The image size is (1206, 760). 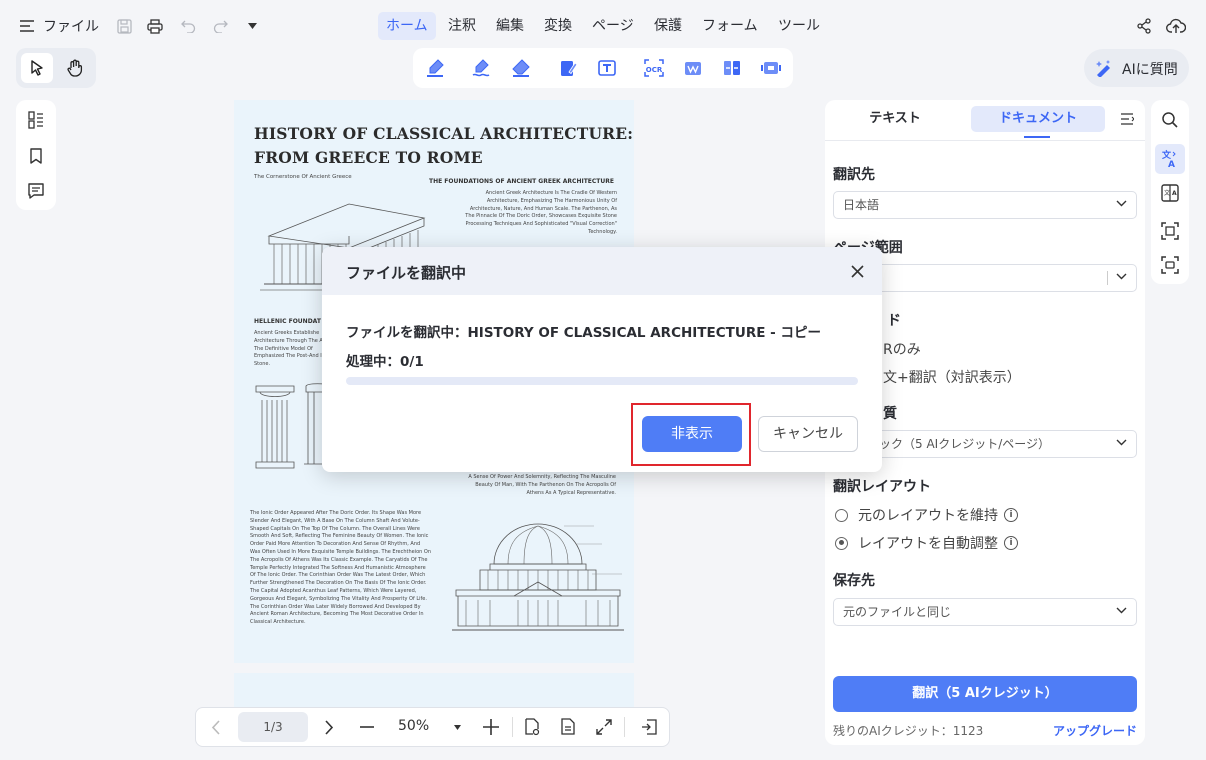 I want to click on quick-access-dropdown-icon, so click(x=252, y=26).